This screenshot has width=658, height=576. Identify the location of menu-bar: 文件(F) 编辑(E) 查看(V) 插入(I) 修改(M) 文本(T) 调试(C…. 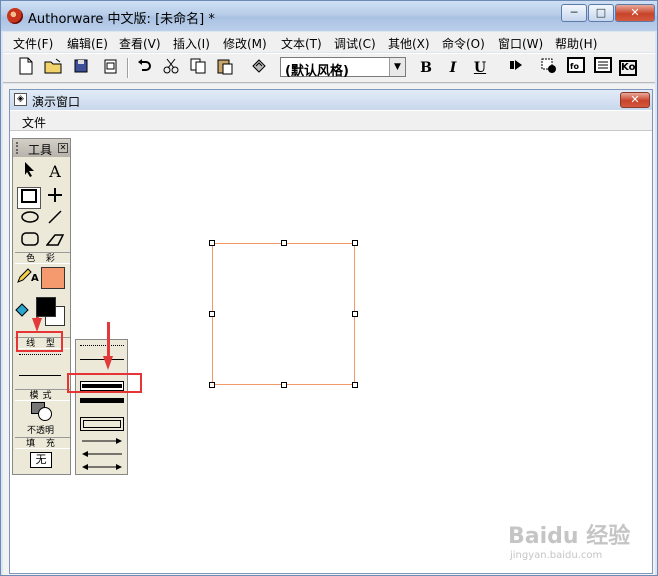
(329, 42).